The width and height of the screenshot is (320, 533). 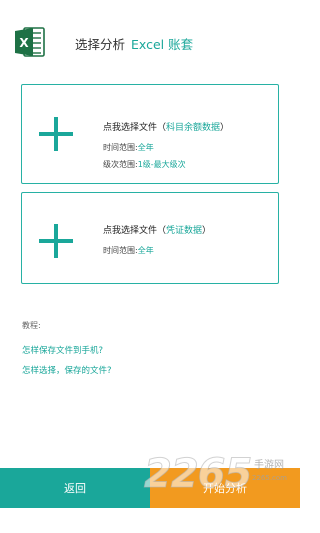 What do you see at coordinates (193, 128) in the screenshot?
I see `data-type-label: 科目余额数据` at bounding box center [193, 128].